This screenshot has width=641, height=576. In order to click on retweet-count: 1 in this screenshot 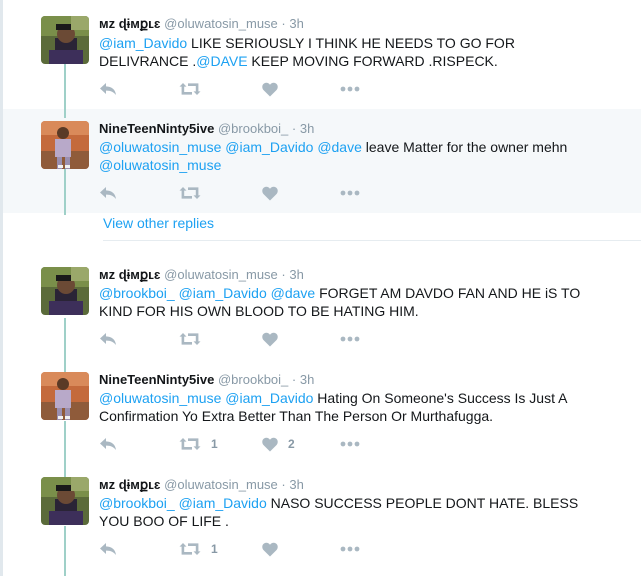, I will do `click(214, 549)`.